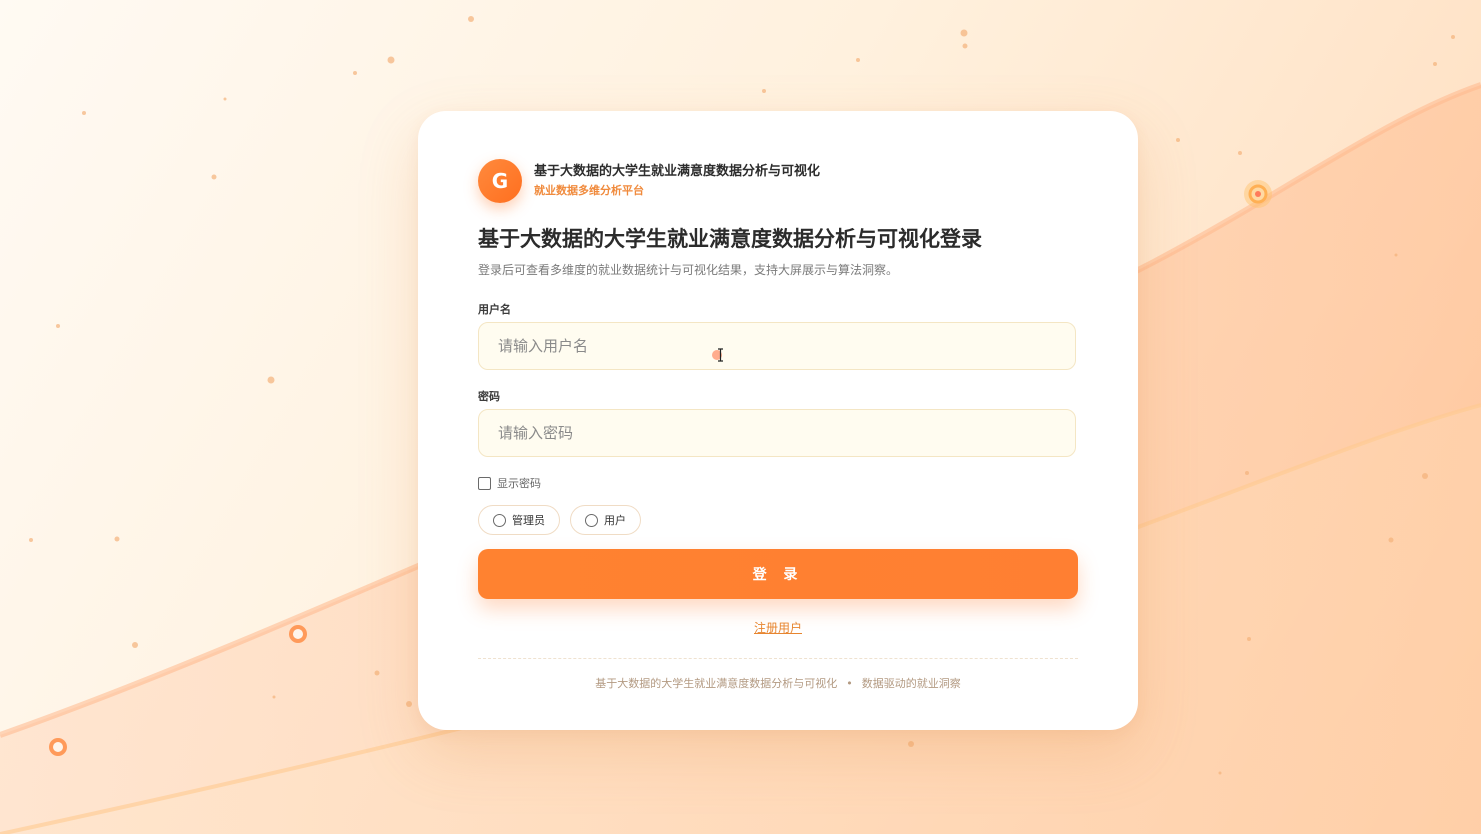  I want to click on brand-header: G 基于大数据的大学生就业满意度数据分析与可视化 就业数据多维分析平台, so click(649, 181).